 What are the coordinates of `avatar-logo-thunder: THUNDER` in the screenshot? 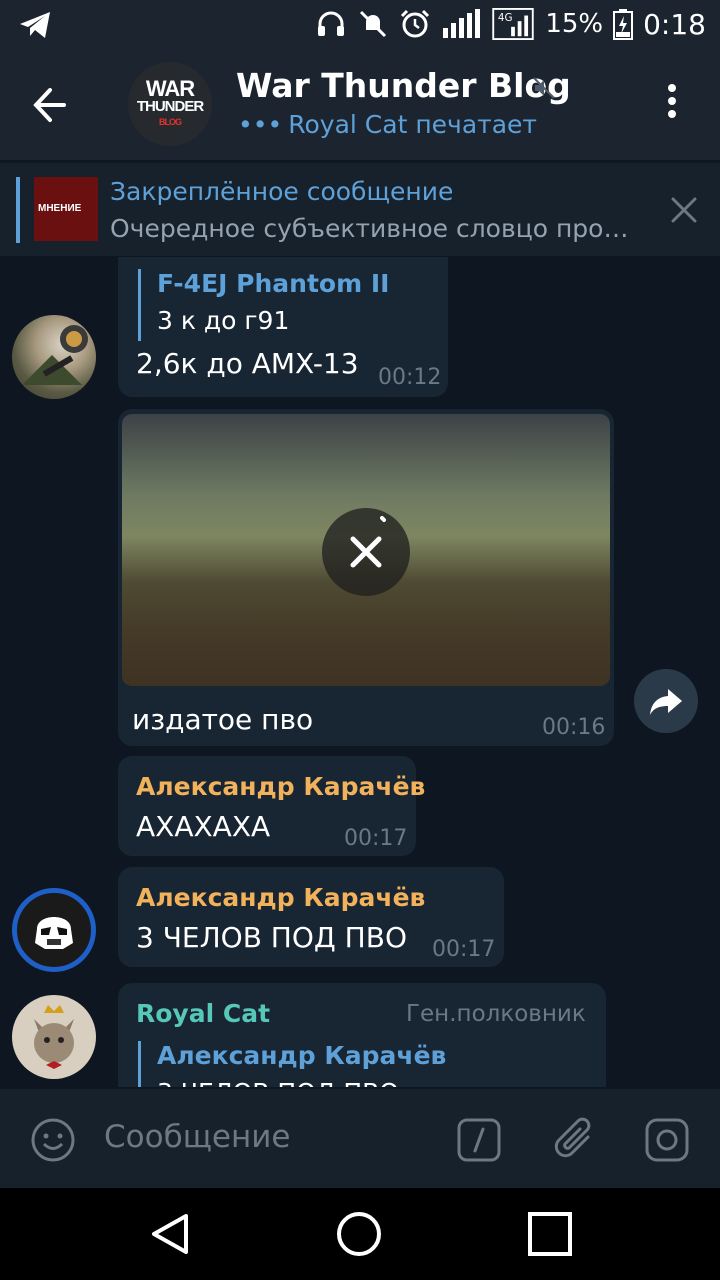 It's located at (170, 106).